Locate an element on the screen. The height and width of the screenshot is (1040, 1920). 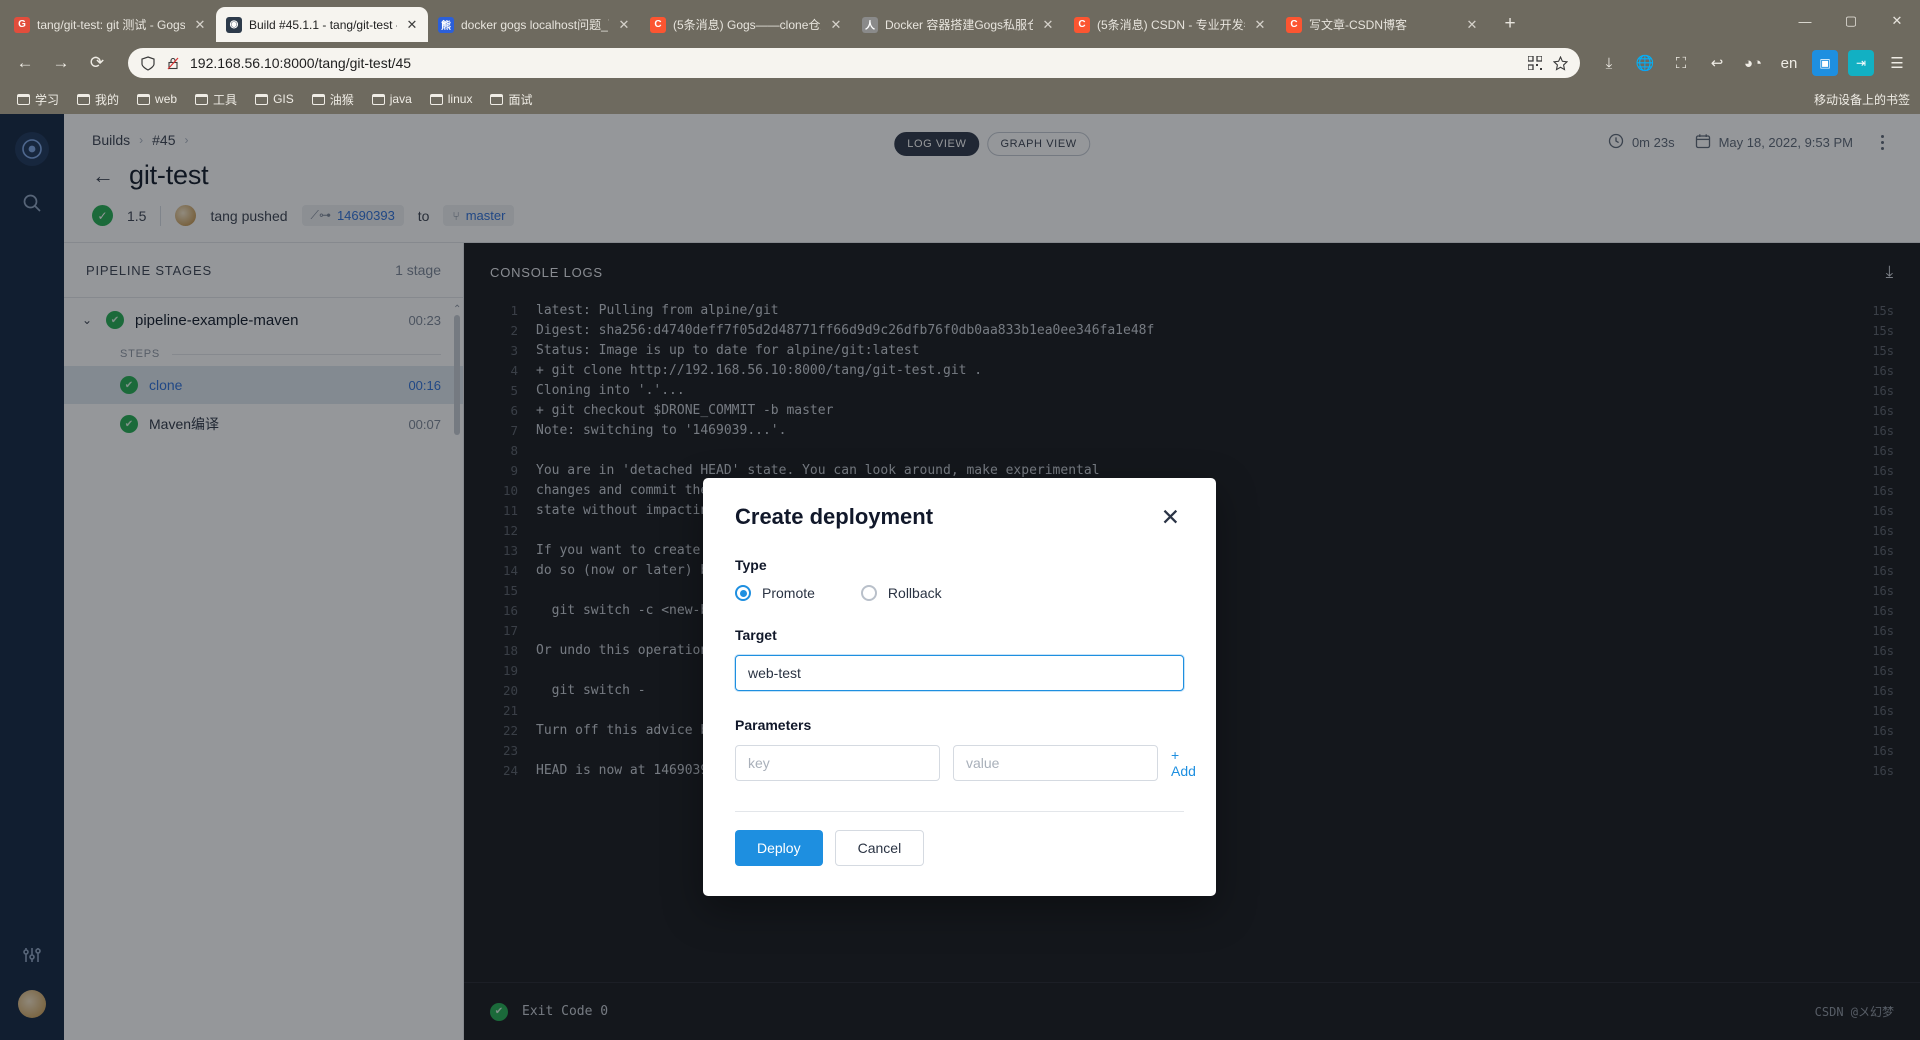
address-bar: 192.168.56.10:8000/tang/git-test/45 is located at coordinates (854, 63).